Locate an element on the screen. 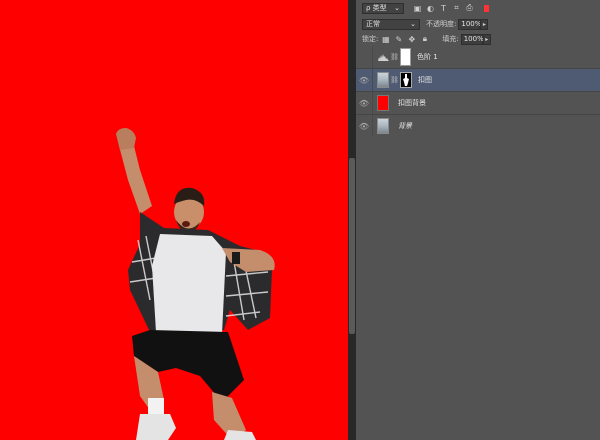  pixel-filter-icon: ▣ is located at coordinates (417, 8).